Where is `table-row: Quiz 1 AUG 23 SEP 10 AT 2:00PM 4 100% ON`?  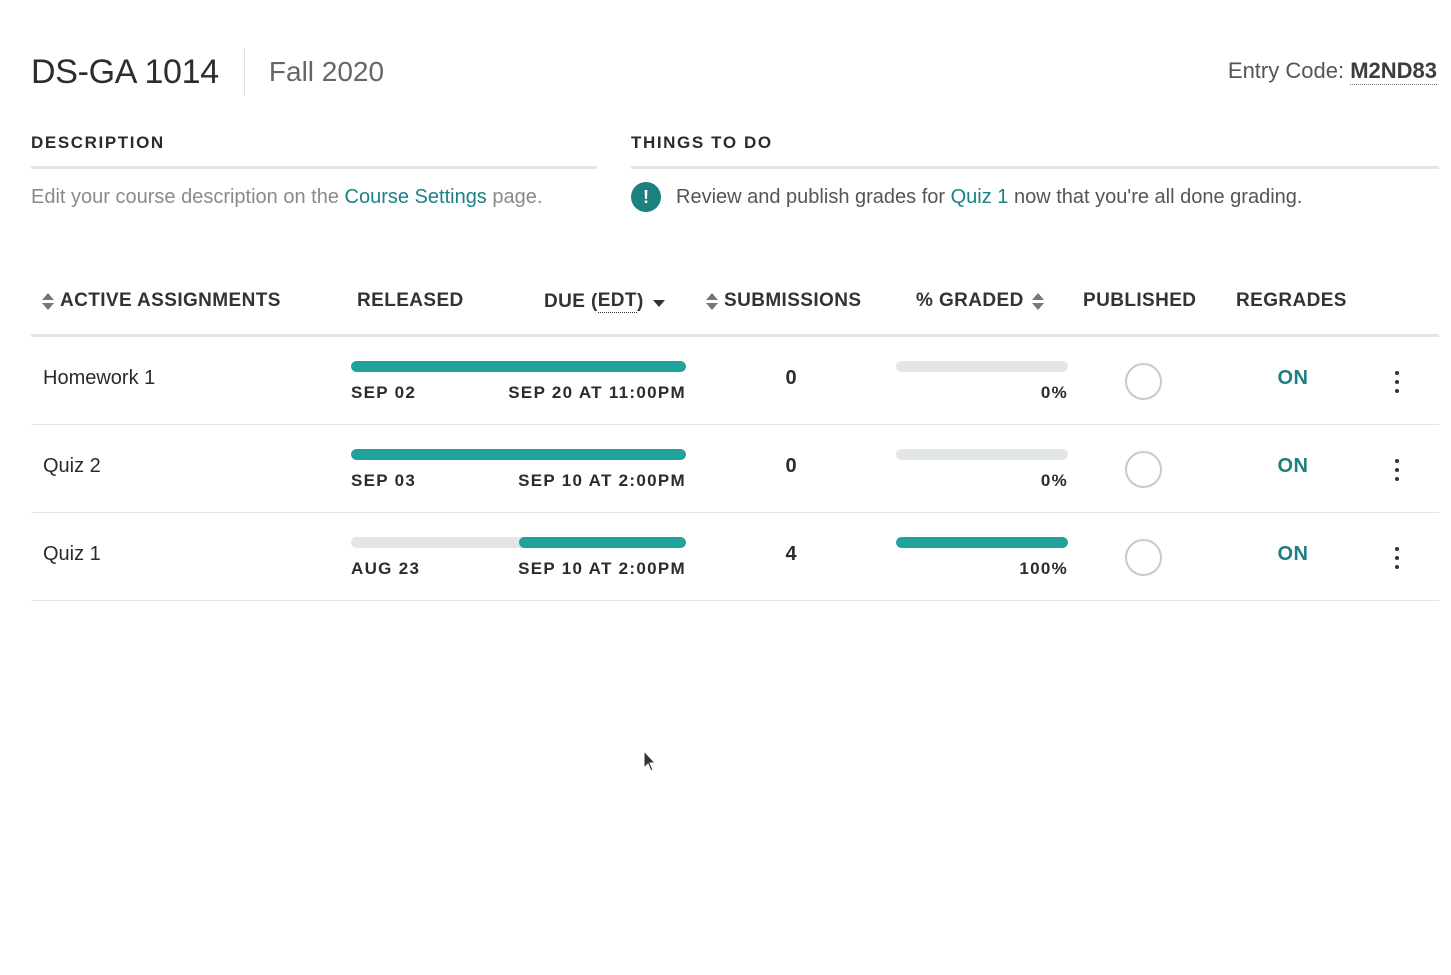 table-row: Quiz 1 AUG 23 SEP 10 AT 2:00PM 4 100% ON is located at coordinates (735, 557).